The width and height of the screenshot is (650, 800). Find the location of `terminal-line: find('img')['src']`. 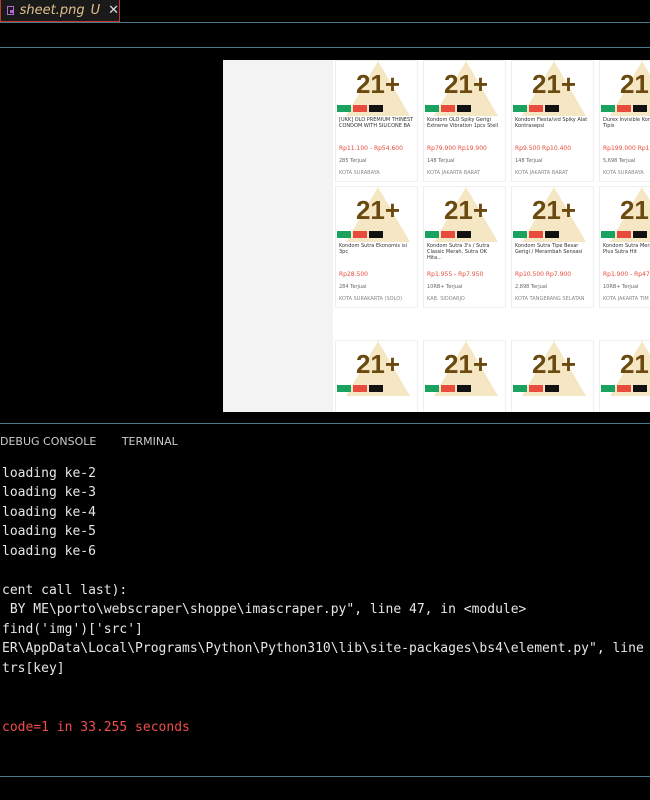

terminal-line: find('img')['src'] is located at coordinates (72, 629).